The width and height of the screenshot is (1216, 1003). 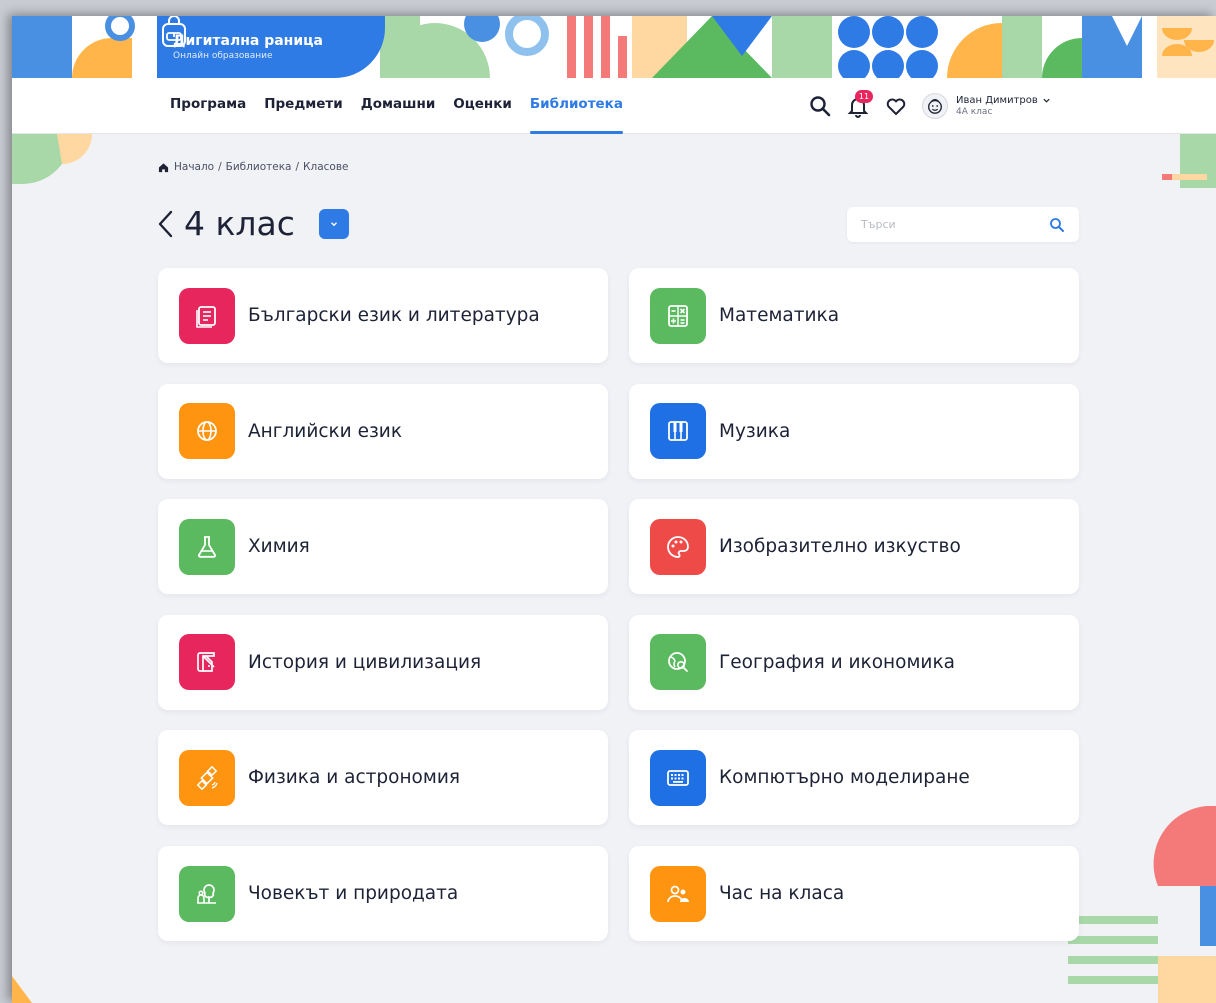 I want to click on left-bottom-decoration, so click(x=22, y=989).